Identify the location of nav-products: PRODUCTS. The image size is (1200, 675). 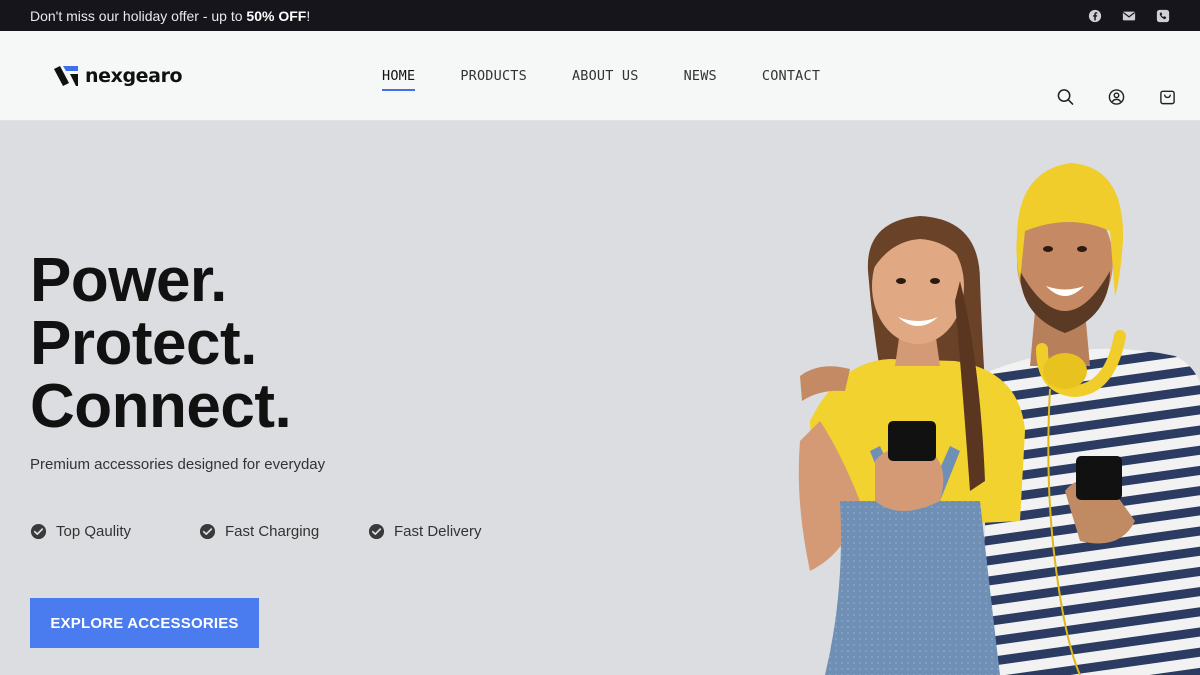
(493, 79).